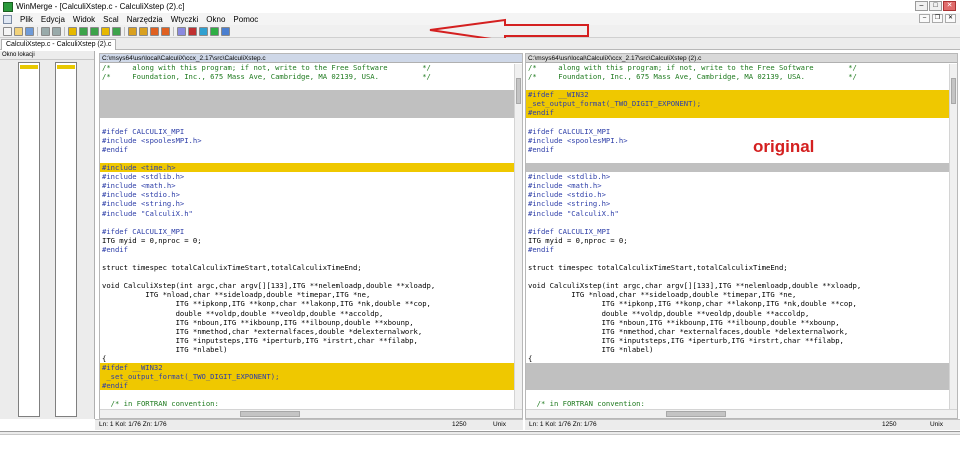  Describe the element at coordinates (94, 31) in the screenshot. I see `first-diff-icon` at that location.